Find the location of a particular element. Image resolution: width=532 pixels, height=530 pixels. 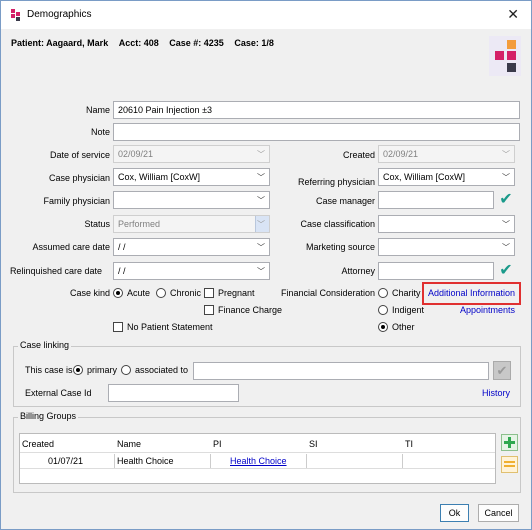

case-physician-value: Cox, William [CoxW] is located at coordinates (159, 177).